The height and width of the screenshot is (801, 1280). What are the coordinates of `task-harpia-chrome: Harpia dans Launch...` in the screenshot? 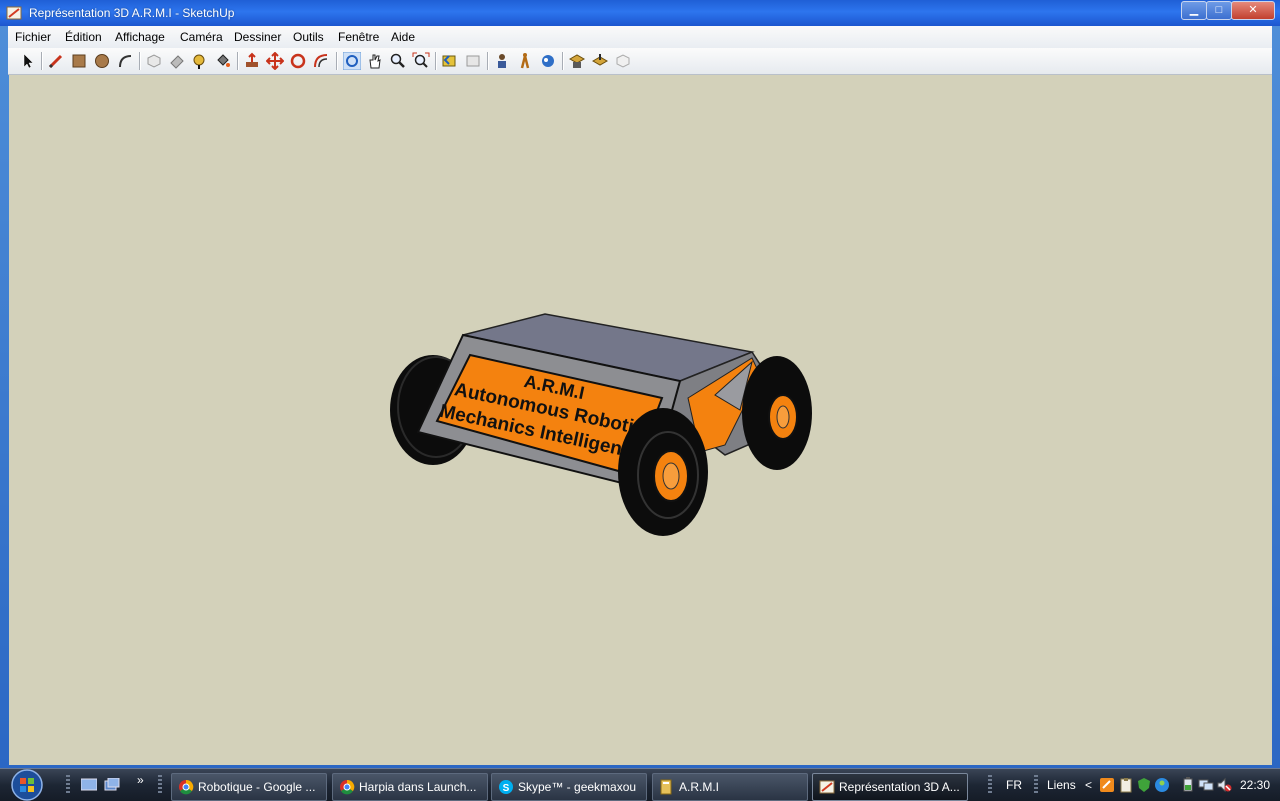 It's located at (410, 787).